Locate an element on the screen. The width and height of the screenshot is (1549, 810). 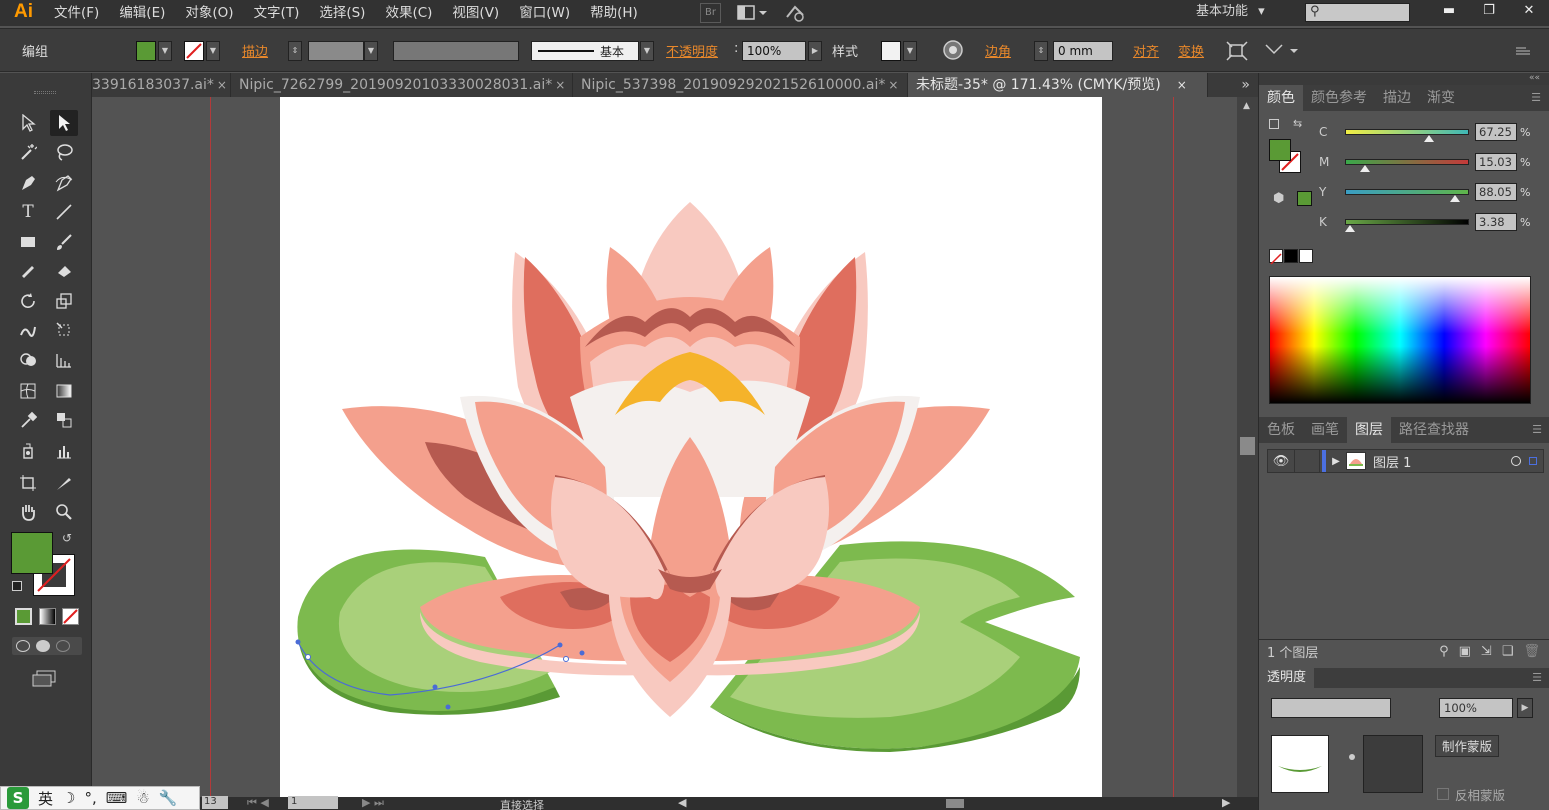
selection-tool-icon is located at coordinates (28, 123).